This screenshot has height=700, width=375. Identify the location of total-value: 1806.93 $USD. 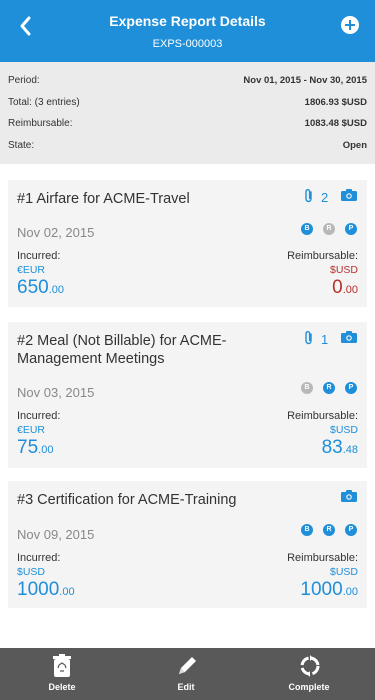
(335, 102).